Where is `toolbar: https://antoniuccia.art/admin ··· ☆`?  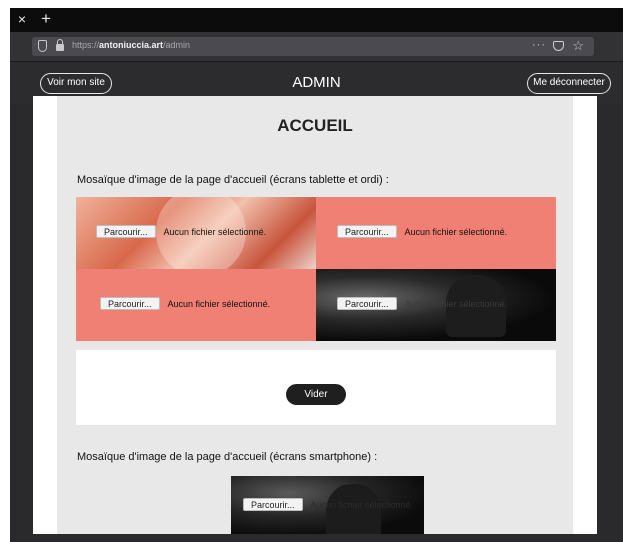
toolbar: https://antoniuccia.art/admin ··· ☆ is located at coordinates (316, 47).